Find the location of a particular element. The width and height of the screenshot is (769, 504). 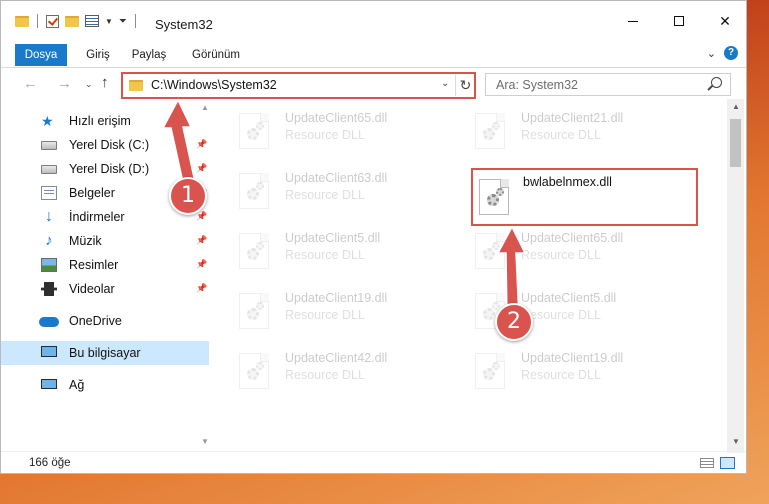

ribbon-controls: ⌄ ? is located at coordinates (722, 53).